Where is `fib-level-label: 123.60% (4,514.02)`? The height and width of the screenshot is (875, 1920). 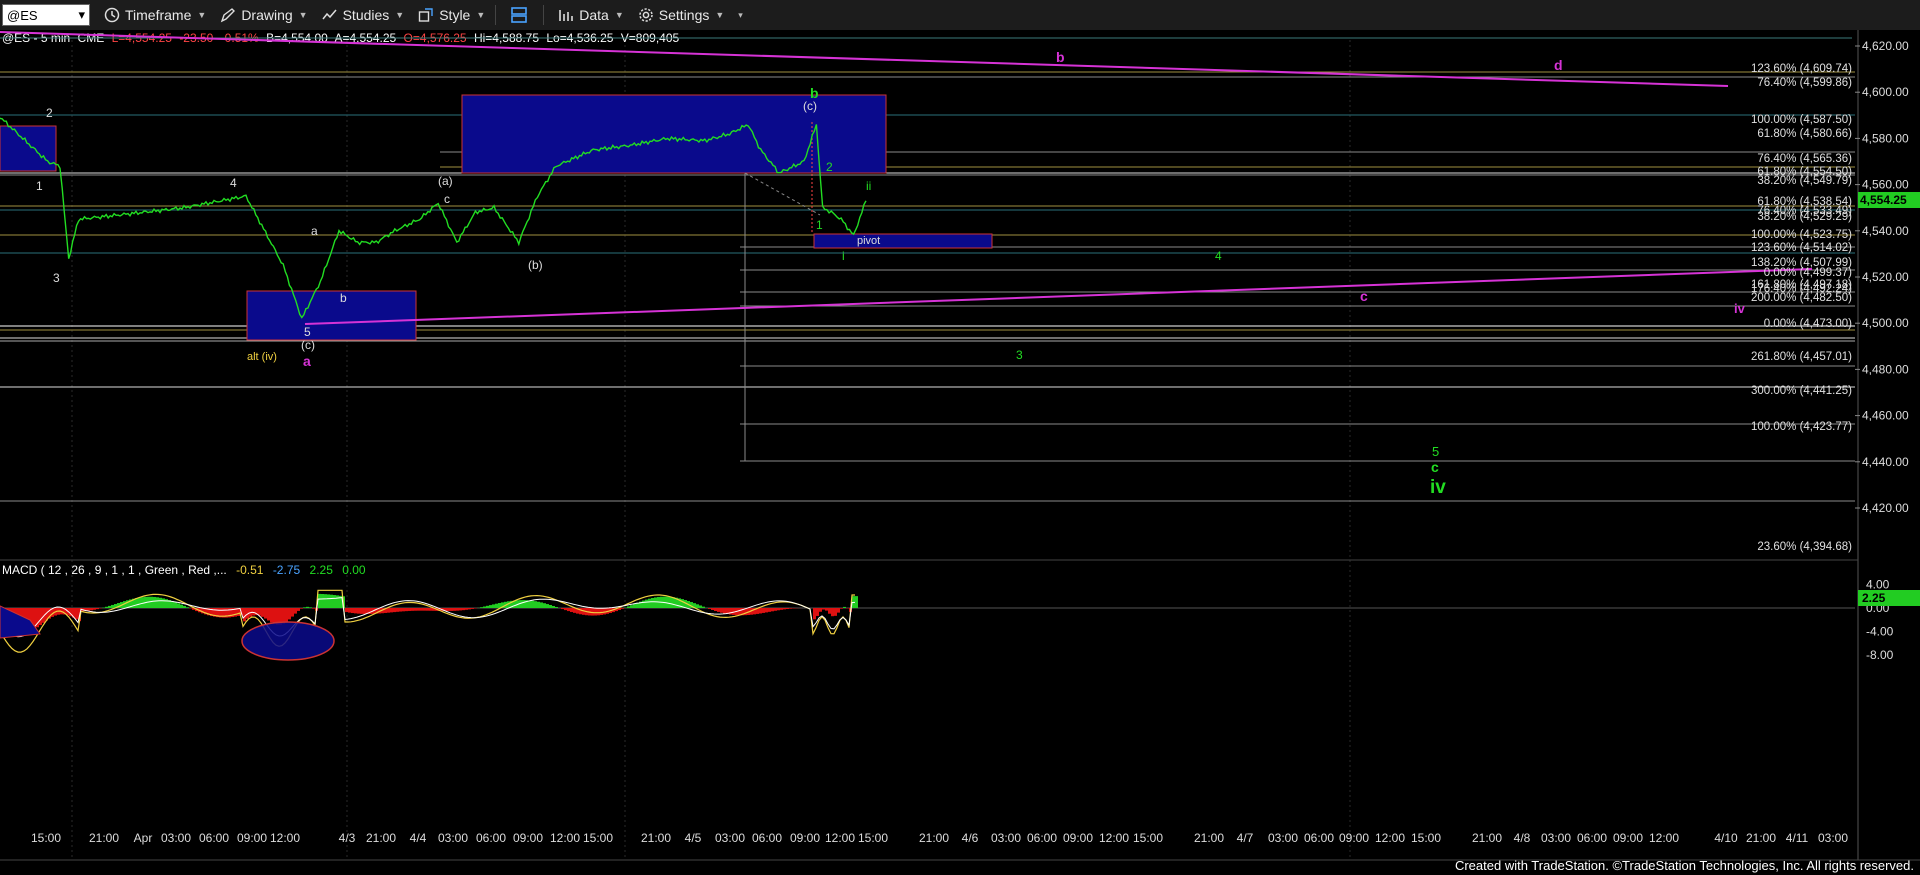
fib-level-label: 123.60% (4,514.02) is located at coordinates (1801, 248).